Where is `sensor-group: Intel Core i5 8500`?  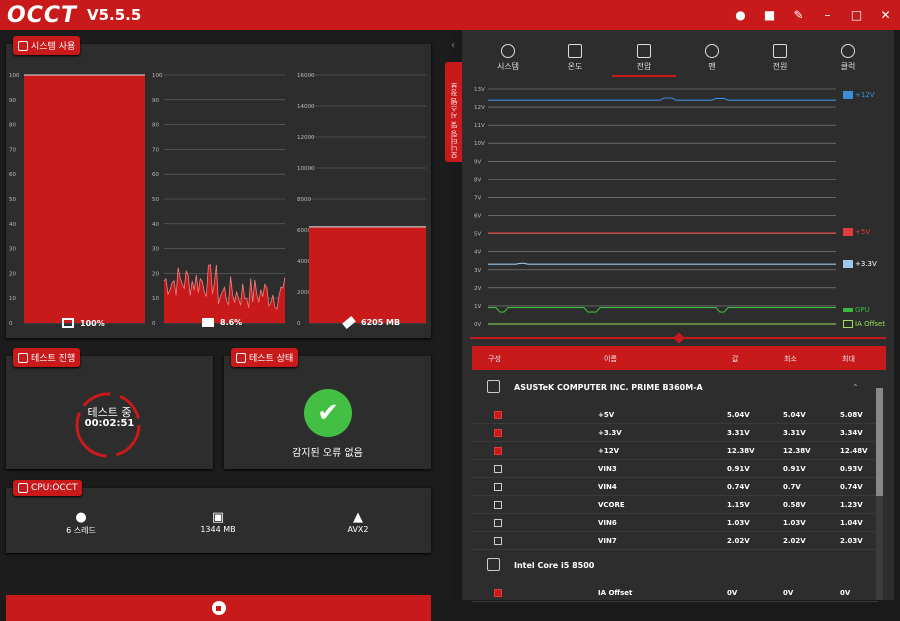
sensor-group: Intel Core i5 8500 is located at coordinates (675, 565).